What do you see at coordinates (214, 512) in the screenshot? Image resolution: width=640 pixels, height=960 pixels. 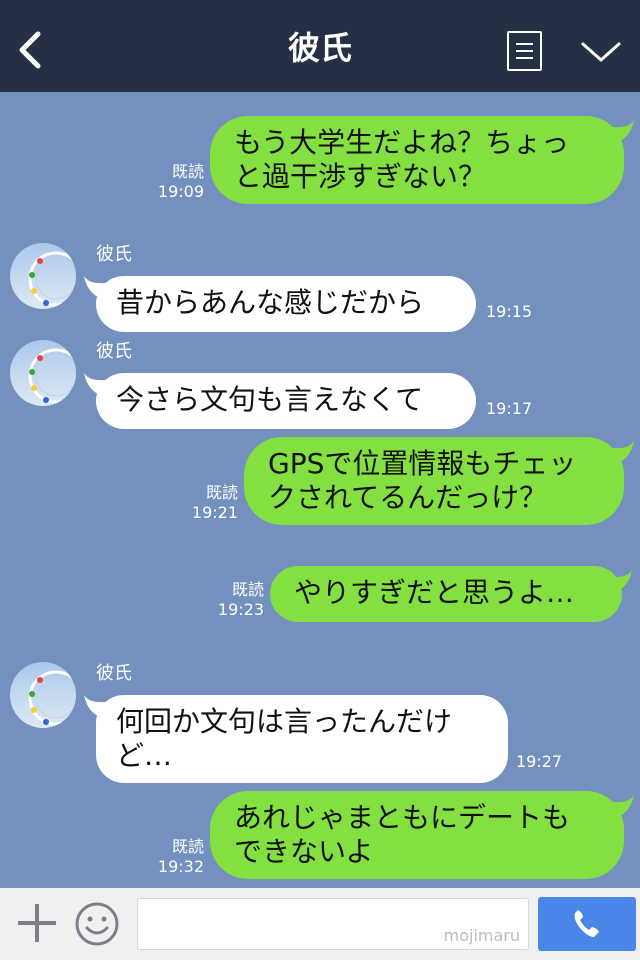 I see `message-time: 19:21` at bounding box center [214, 512].